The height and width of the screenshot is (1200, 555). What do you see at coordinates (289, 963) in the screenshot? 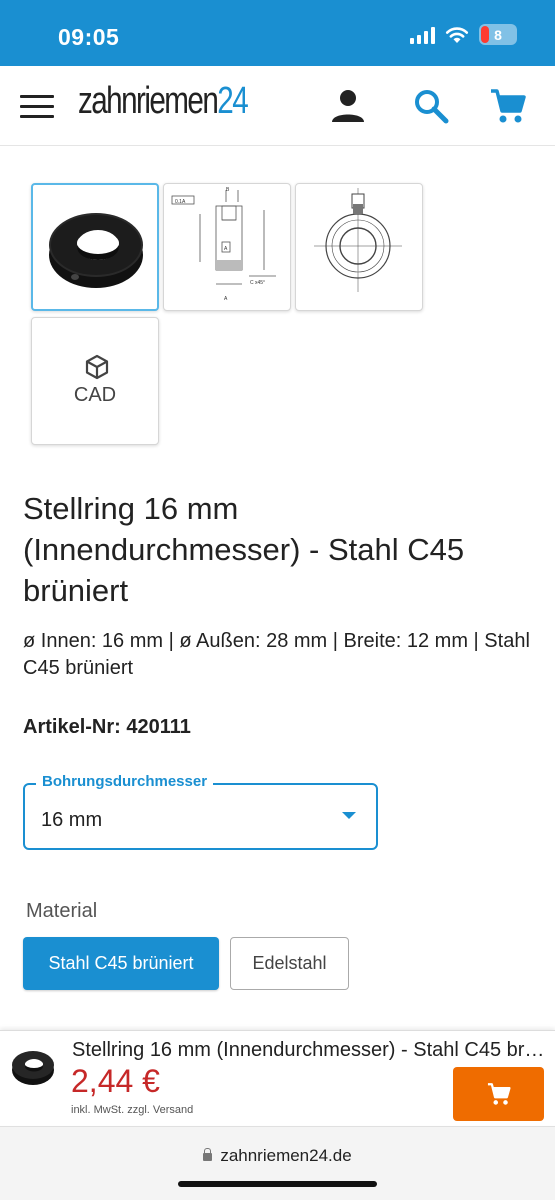
I see `material-option-edelstahl: Edelstahl` at bounding box center [289, 963].